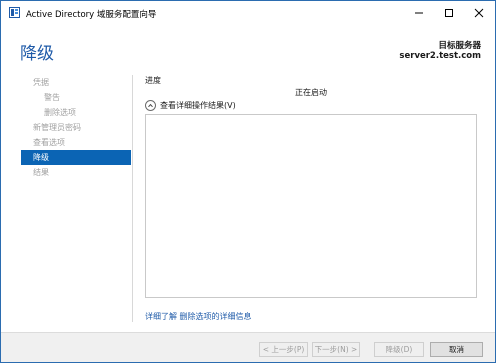  Describe the element at coordinates (153, 80) in the screenshot. I see `progress-label: 进度` at that location.